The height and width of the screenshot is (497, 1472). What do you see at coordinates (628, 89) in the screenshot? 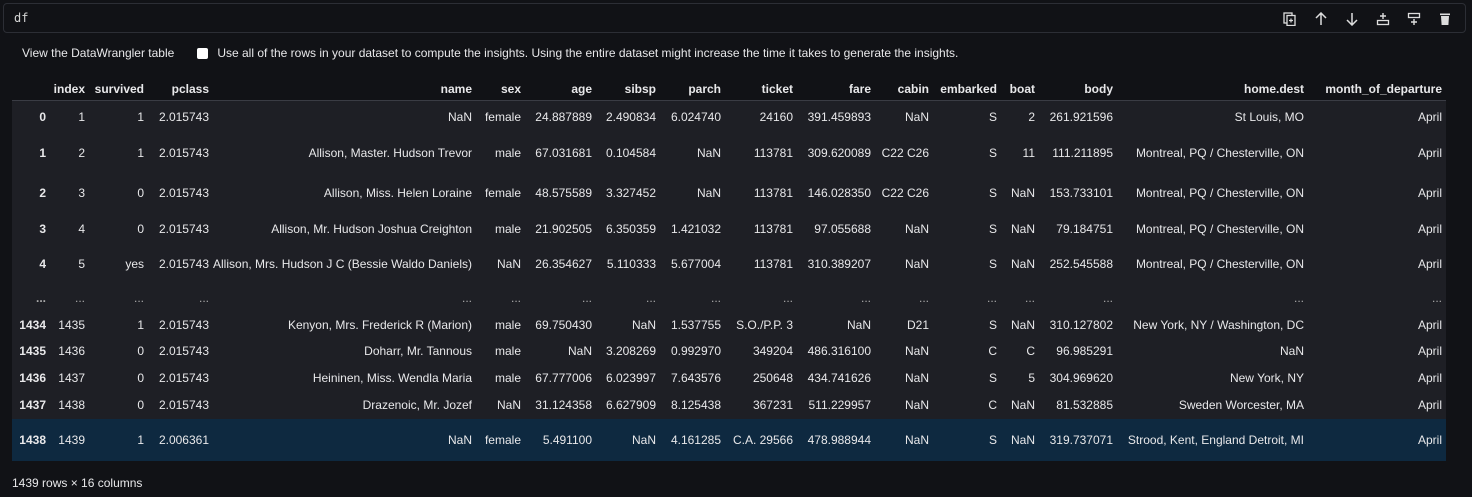
I see `column-header-sibsp: sibsp` at bounding box center [628, 89].